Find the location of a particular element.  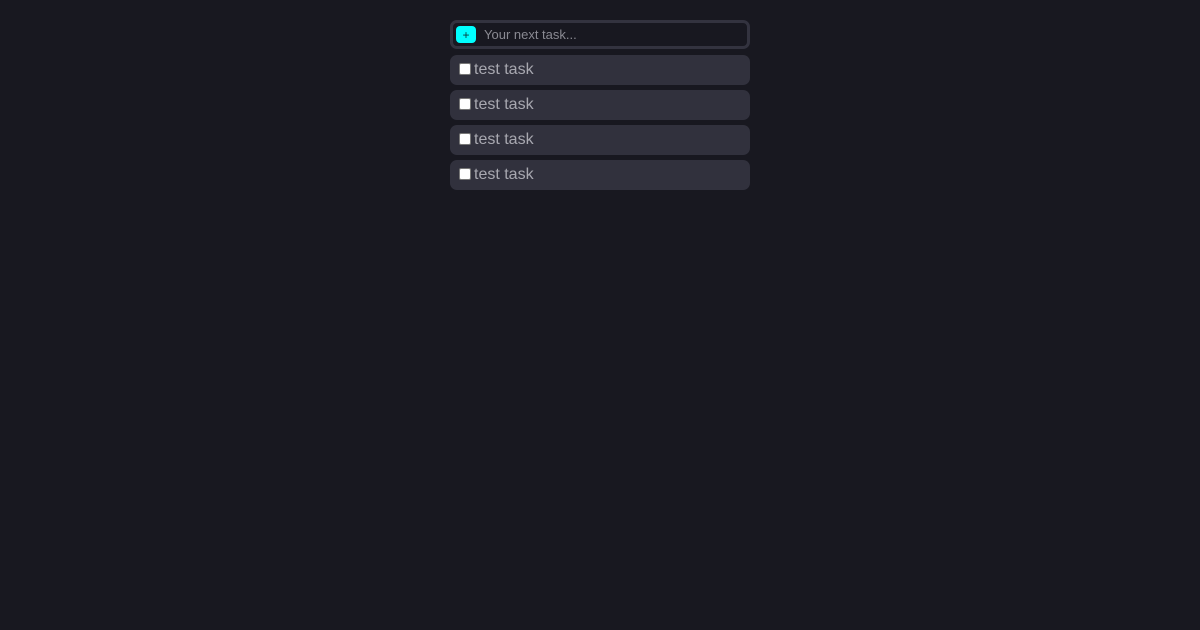

plus-icon: + is located at coordinates (466, 34).